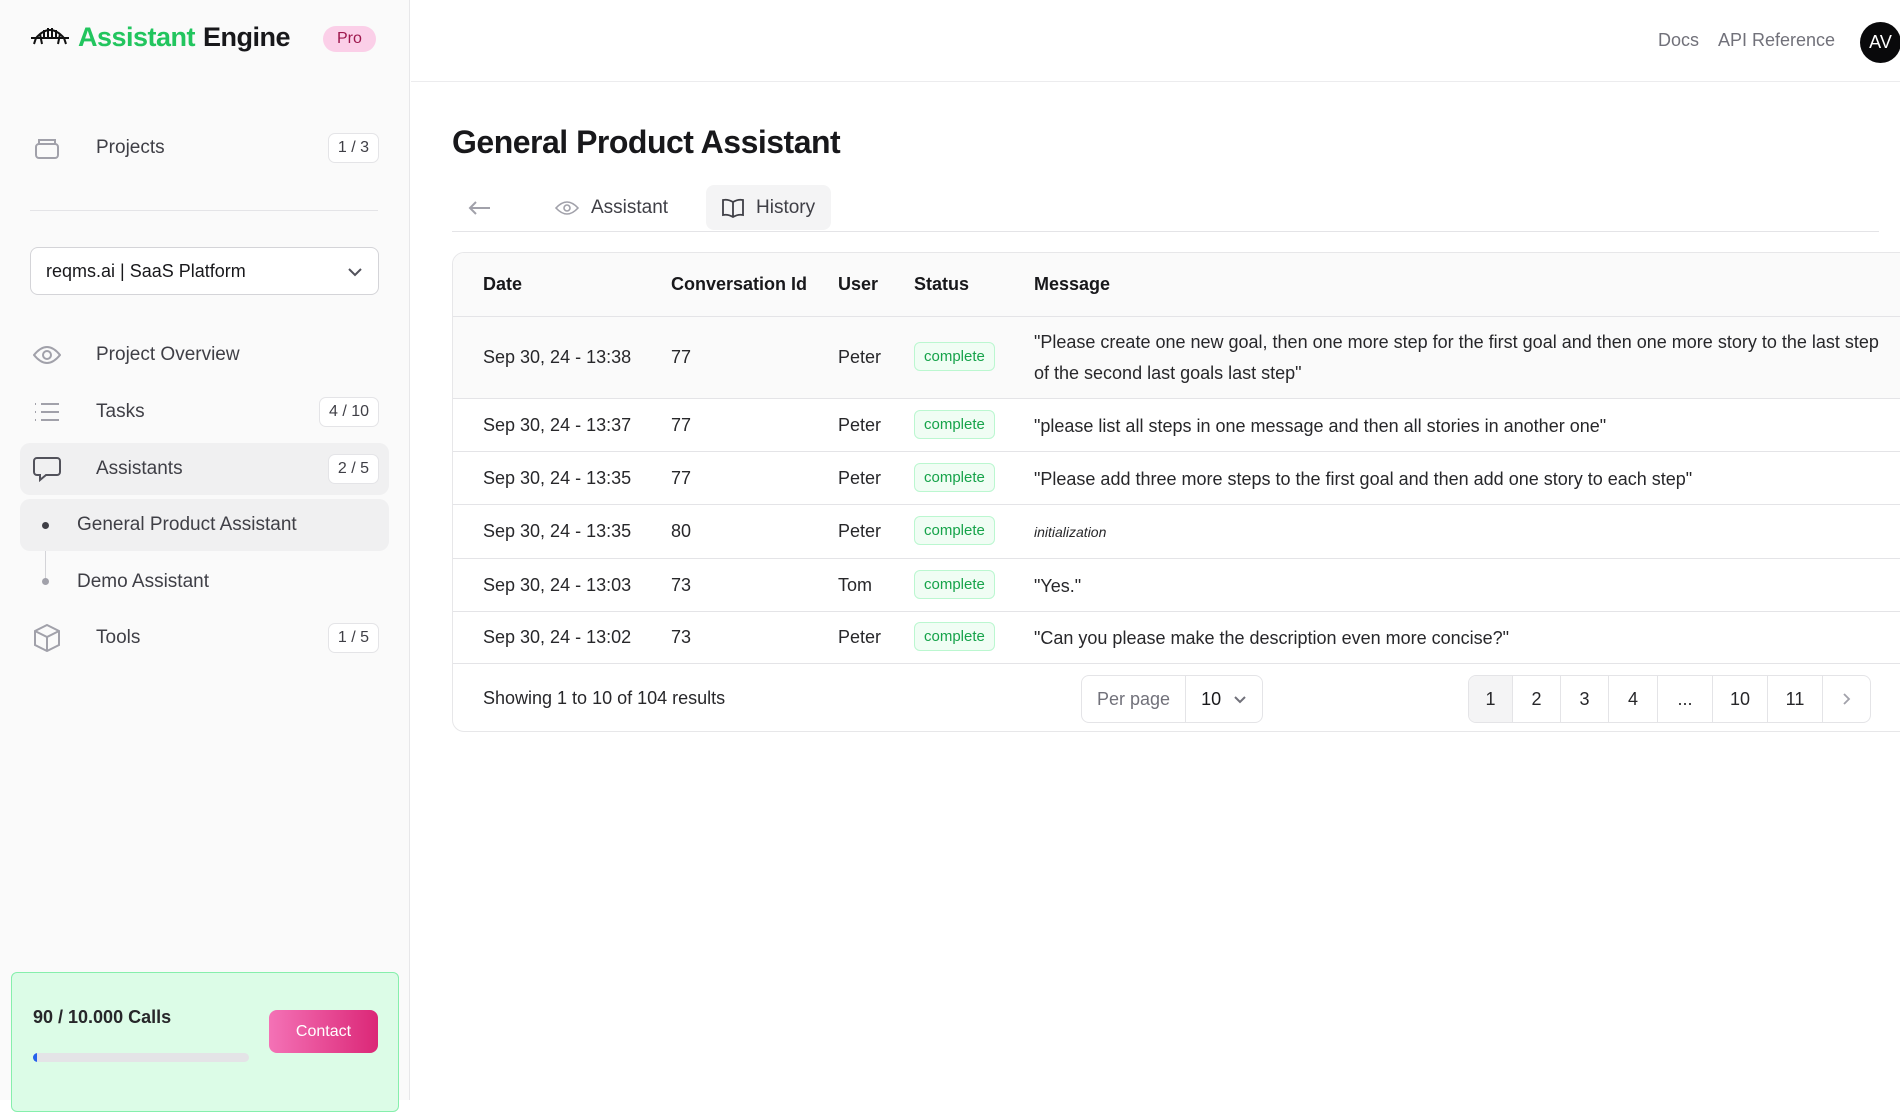  Describe the element at coordinates (47, 638) in the screenshot. I see `cube-icon` at that location.